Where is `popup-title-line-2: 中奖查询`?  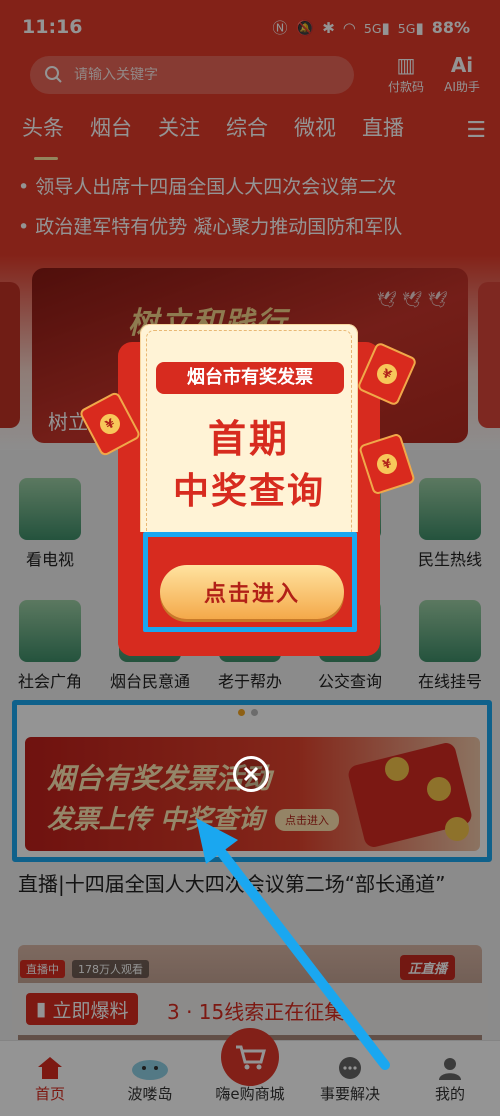 popup-title-line-2: 中奖查询 is located at coordinates (248, 491).